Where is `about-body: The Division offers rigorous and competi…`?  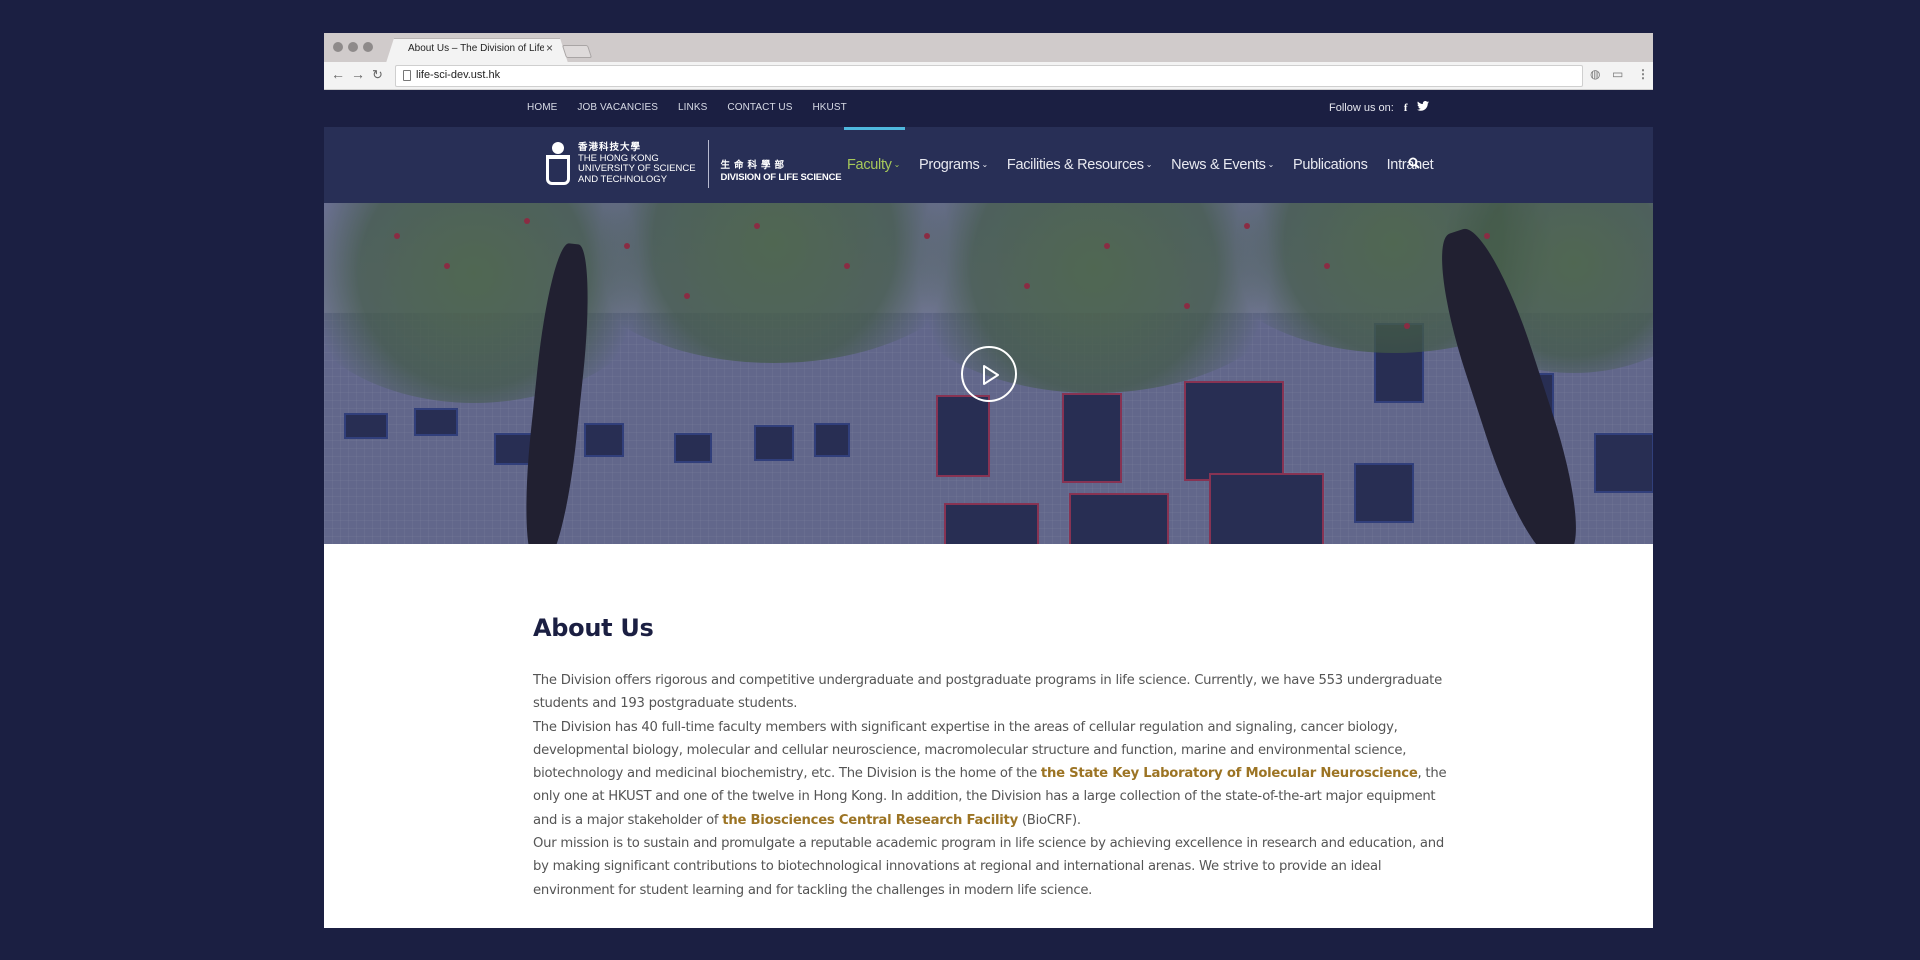
about-body: The Division offers rigorous and competi… is located at coordinates (993, 785).